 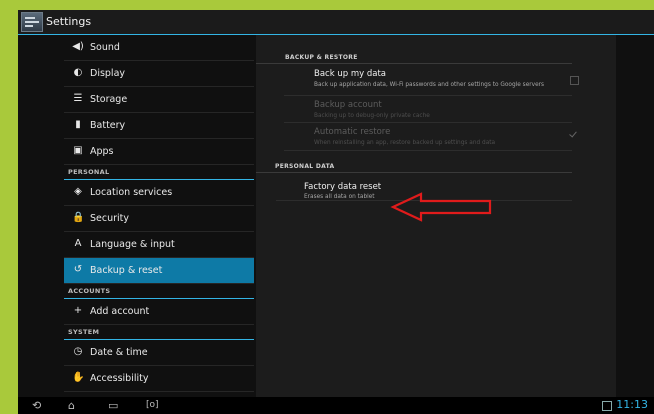 What do you see at coordinates (78, 72) in the screenshot?
I see `brightness-icon: ◐` at bounding box center [78, 72].